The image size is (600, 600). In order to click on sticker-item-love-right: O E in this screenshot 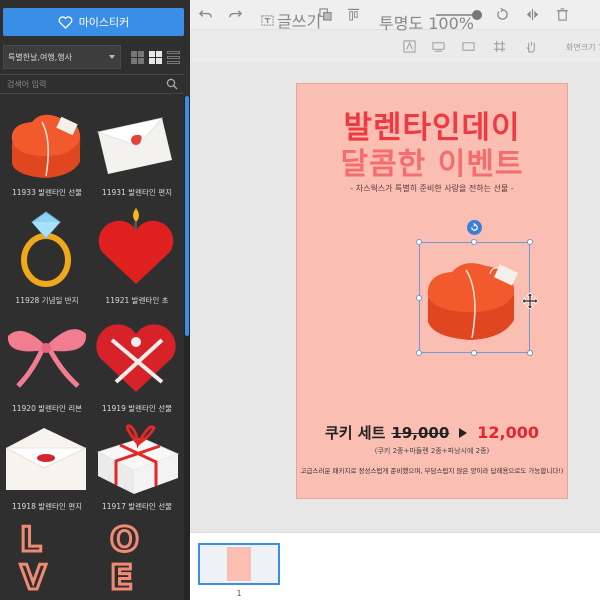, I will do `click(139, 559)`.